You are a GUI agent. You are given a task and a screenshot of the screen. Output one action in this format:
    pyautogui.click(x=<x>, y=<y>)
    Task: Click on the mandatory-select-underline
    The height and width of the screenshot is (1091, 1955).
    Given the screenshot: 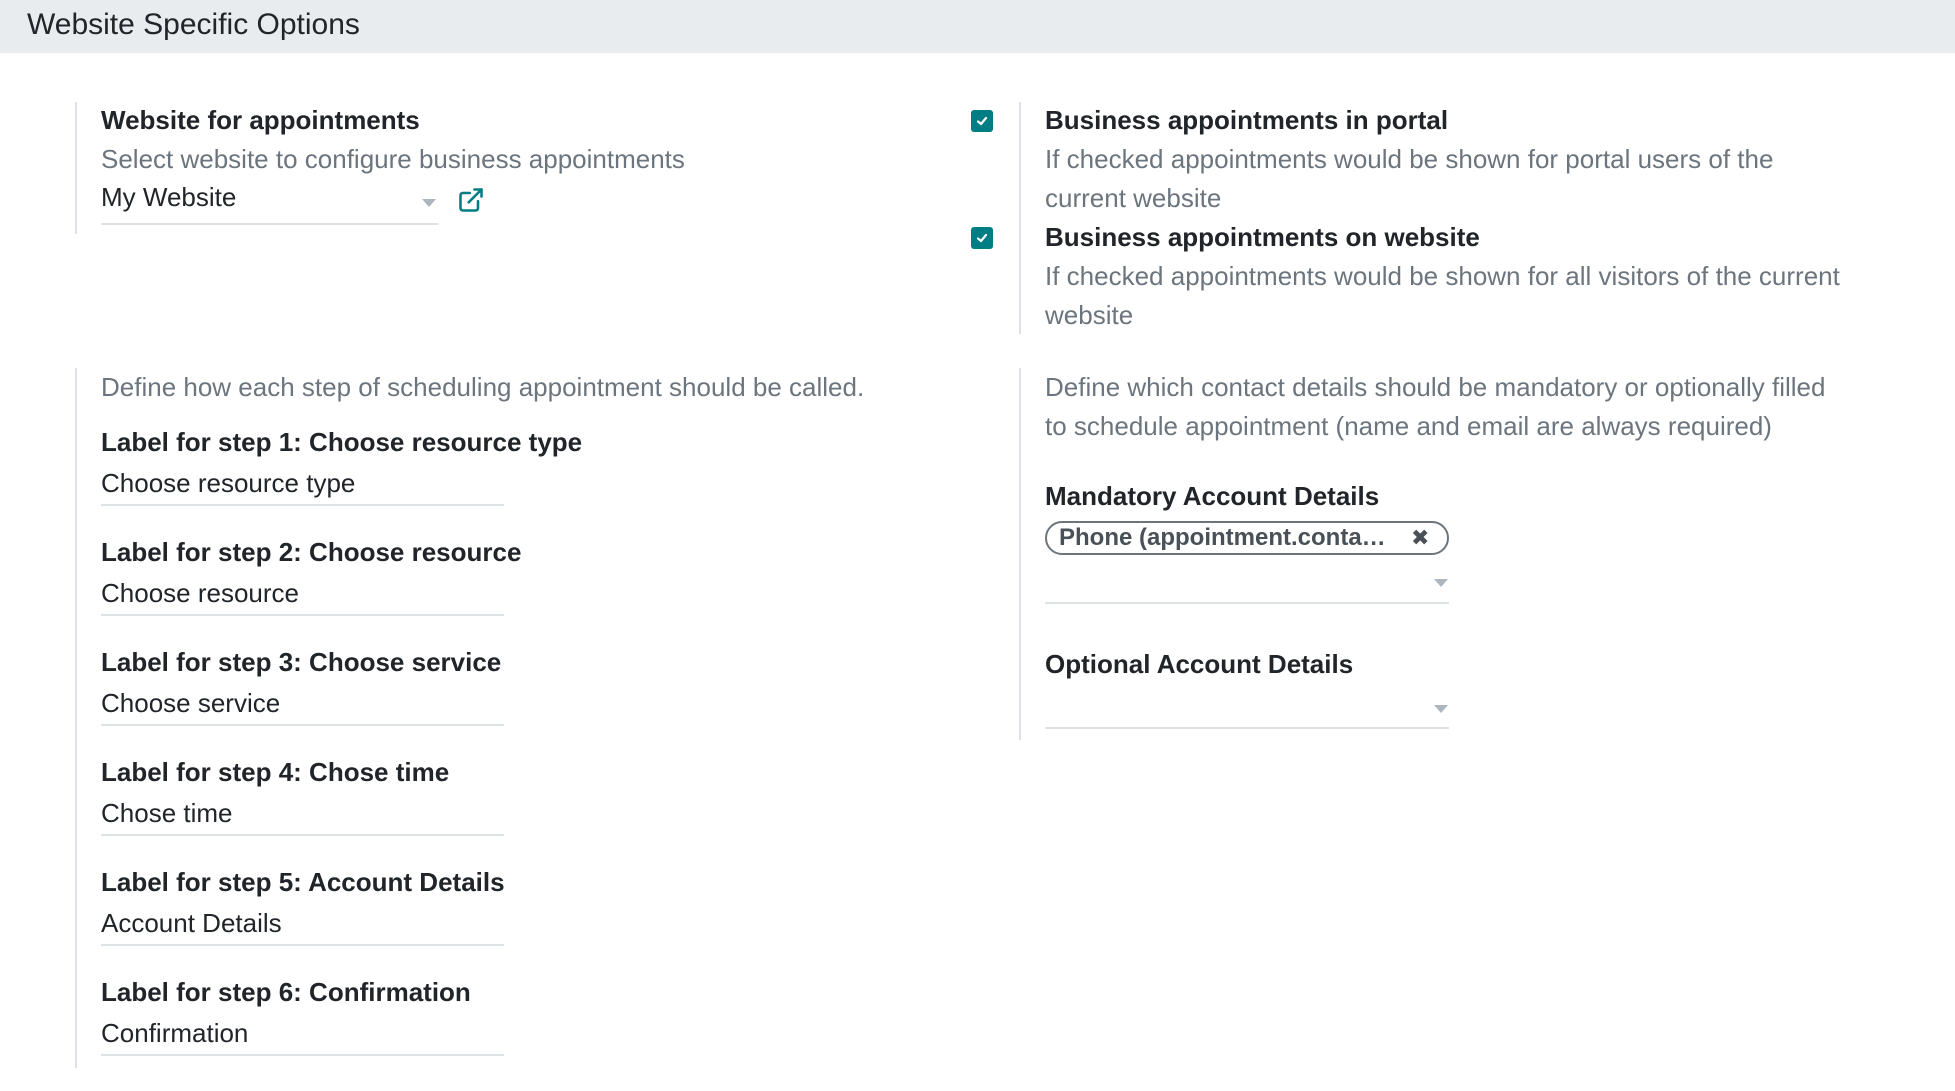 What is the action you would take?
    pyautogui.click(x=1247, y=603)
    